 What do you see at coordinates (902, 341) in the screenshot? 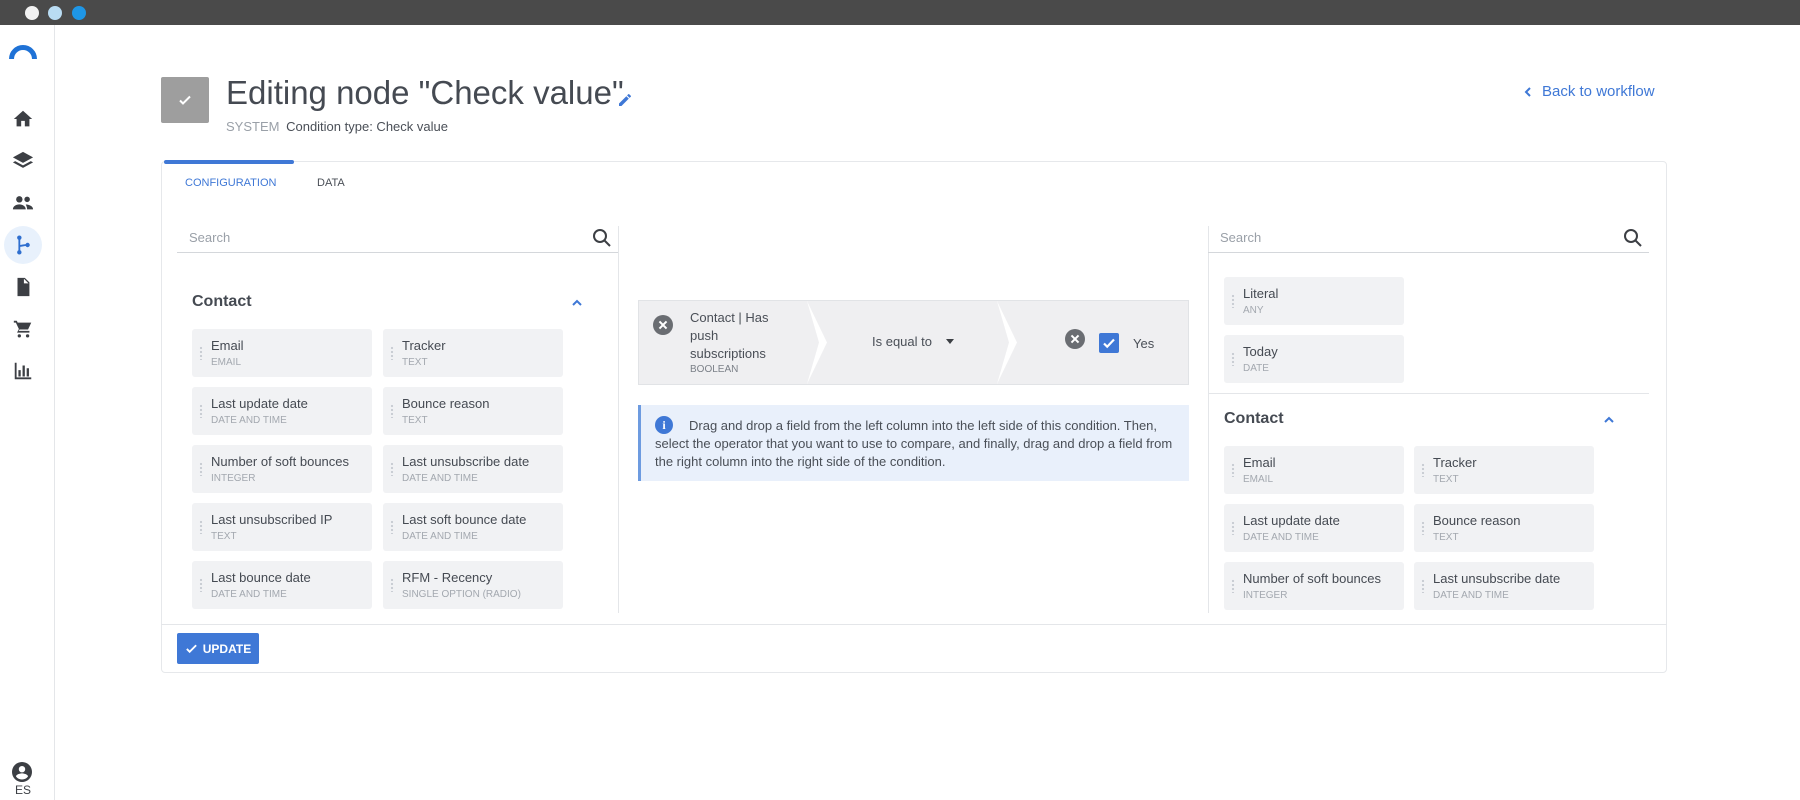
I see `operator-label: Is equal to` at bounding box center [902, 341].